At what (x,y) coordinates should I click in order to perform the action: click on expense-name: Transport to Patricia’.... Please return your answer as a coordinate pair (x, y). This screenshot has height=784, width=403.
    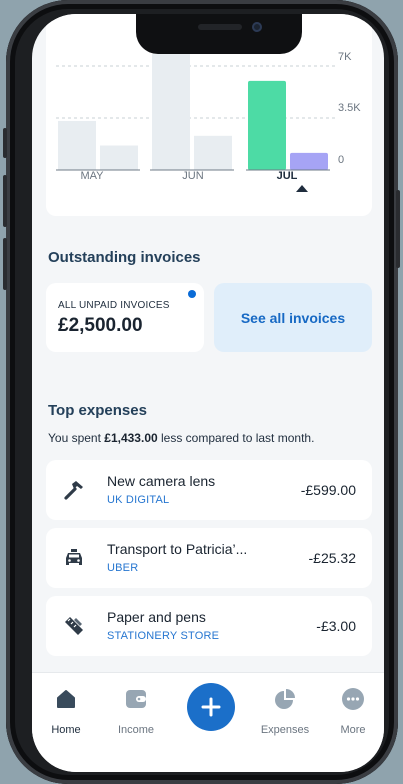
    Looking at the image, I should click on (177, 549).